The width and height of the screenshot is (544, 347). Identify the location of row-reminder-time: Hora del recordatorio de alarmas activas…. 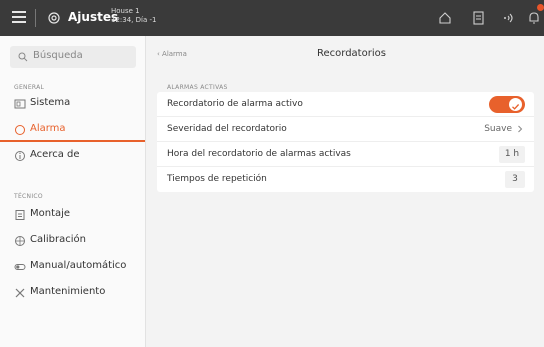
(345, 154).